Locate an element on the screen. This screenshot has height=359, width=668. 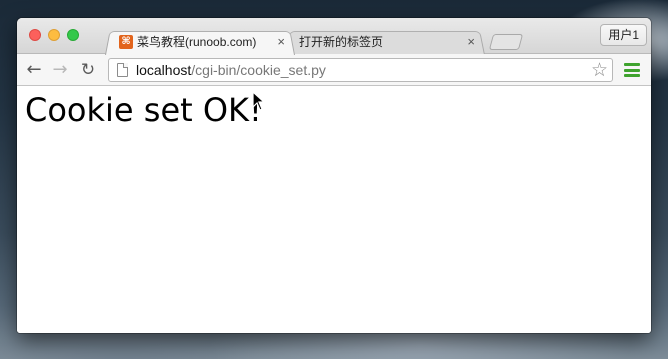
address-bar: localhost/cgi-bin/cookie_set.py ☆ is located at coordinates (360, 70).